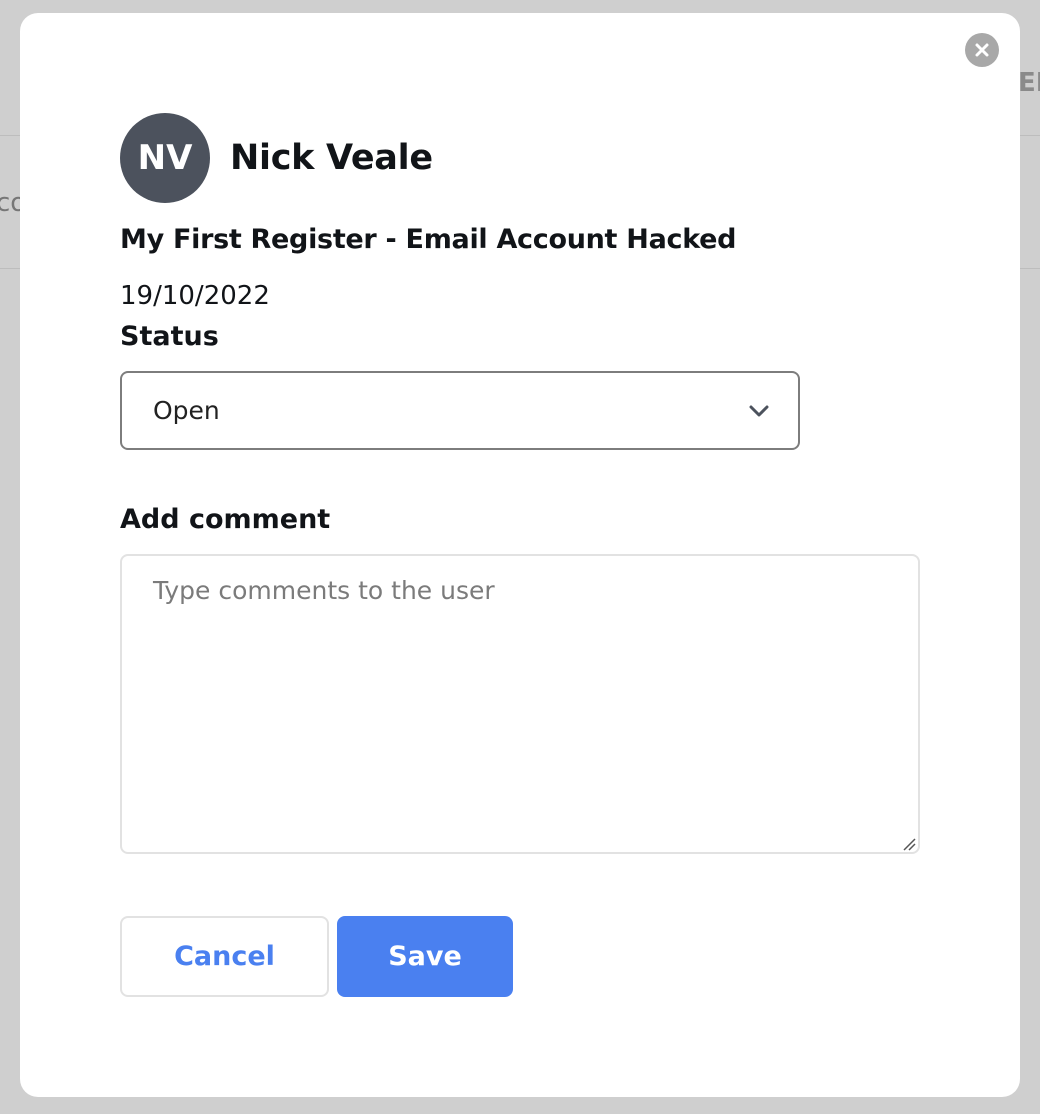 The width and height of the screenshot is (1040, 1114). I want to click on resize-grip-icon, so click(908, 843).